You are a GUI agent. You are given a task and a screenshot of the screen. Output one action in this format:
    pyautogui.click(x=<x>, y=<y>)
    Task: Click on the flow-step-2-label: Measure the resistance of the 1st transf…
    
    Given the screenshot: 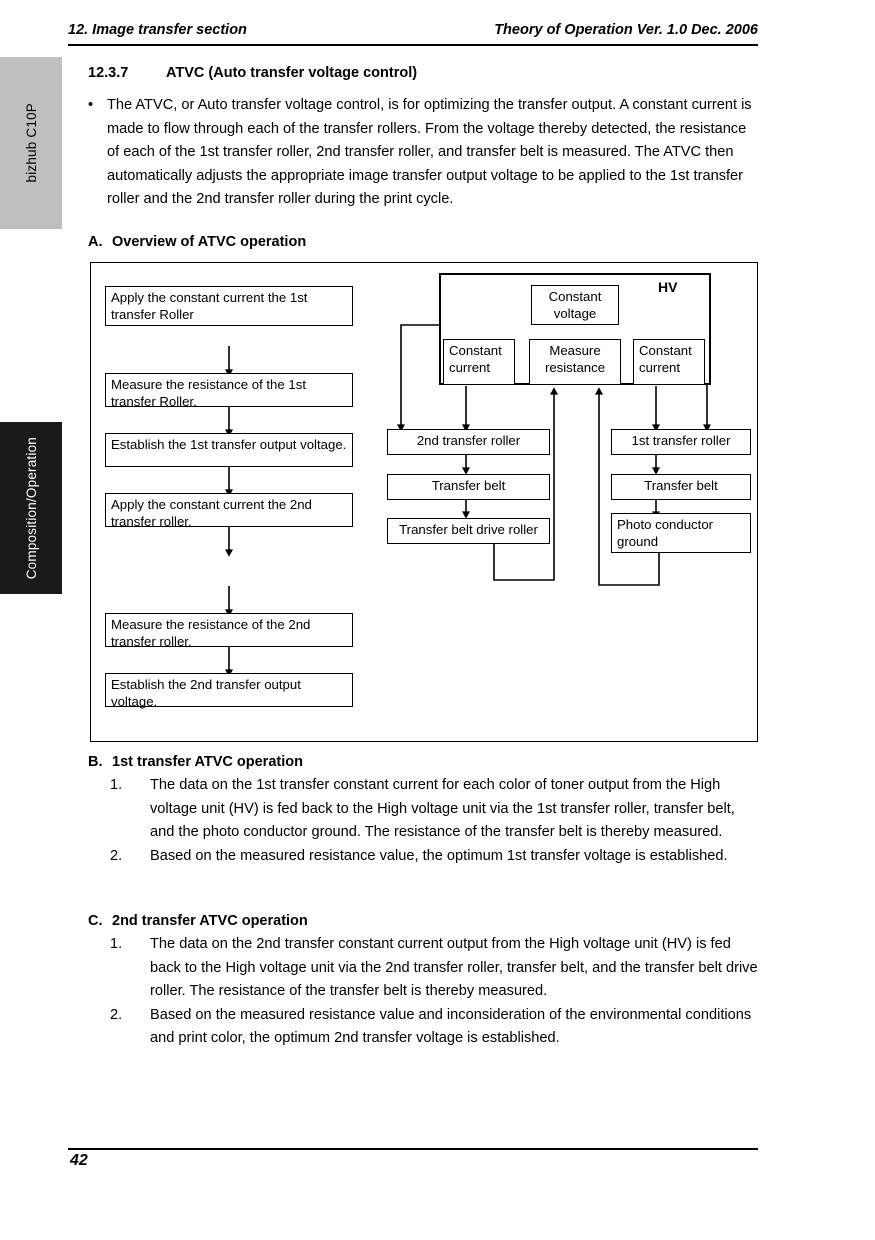 What is the action you would take?
    pyautogui.click(x=208, y=393)
    